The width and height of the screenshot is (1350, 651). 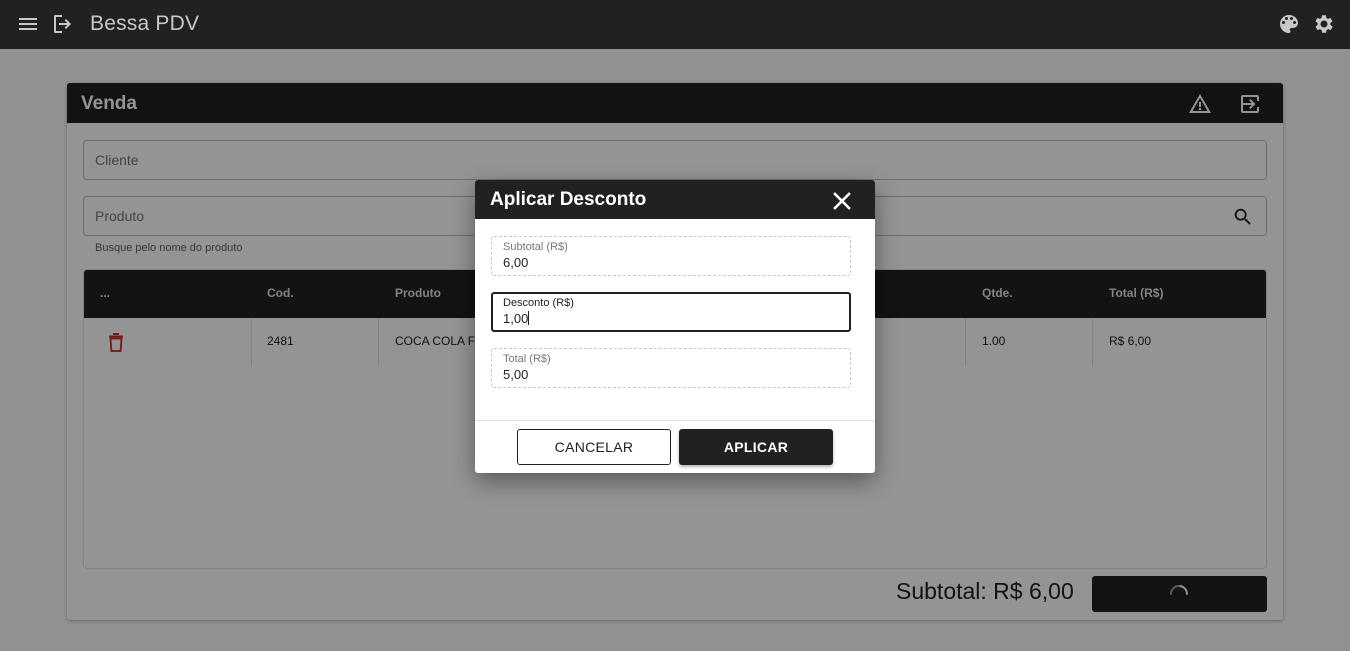 I want to click on subtotal-label: Subtotal (R$), so click(x=535, y=247).